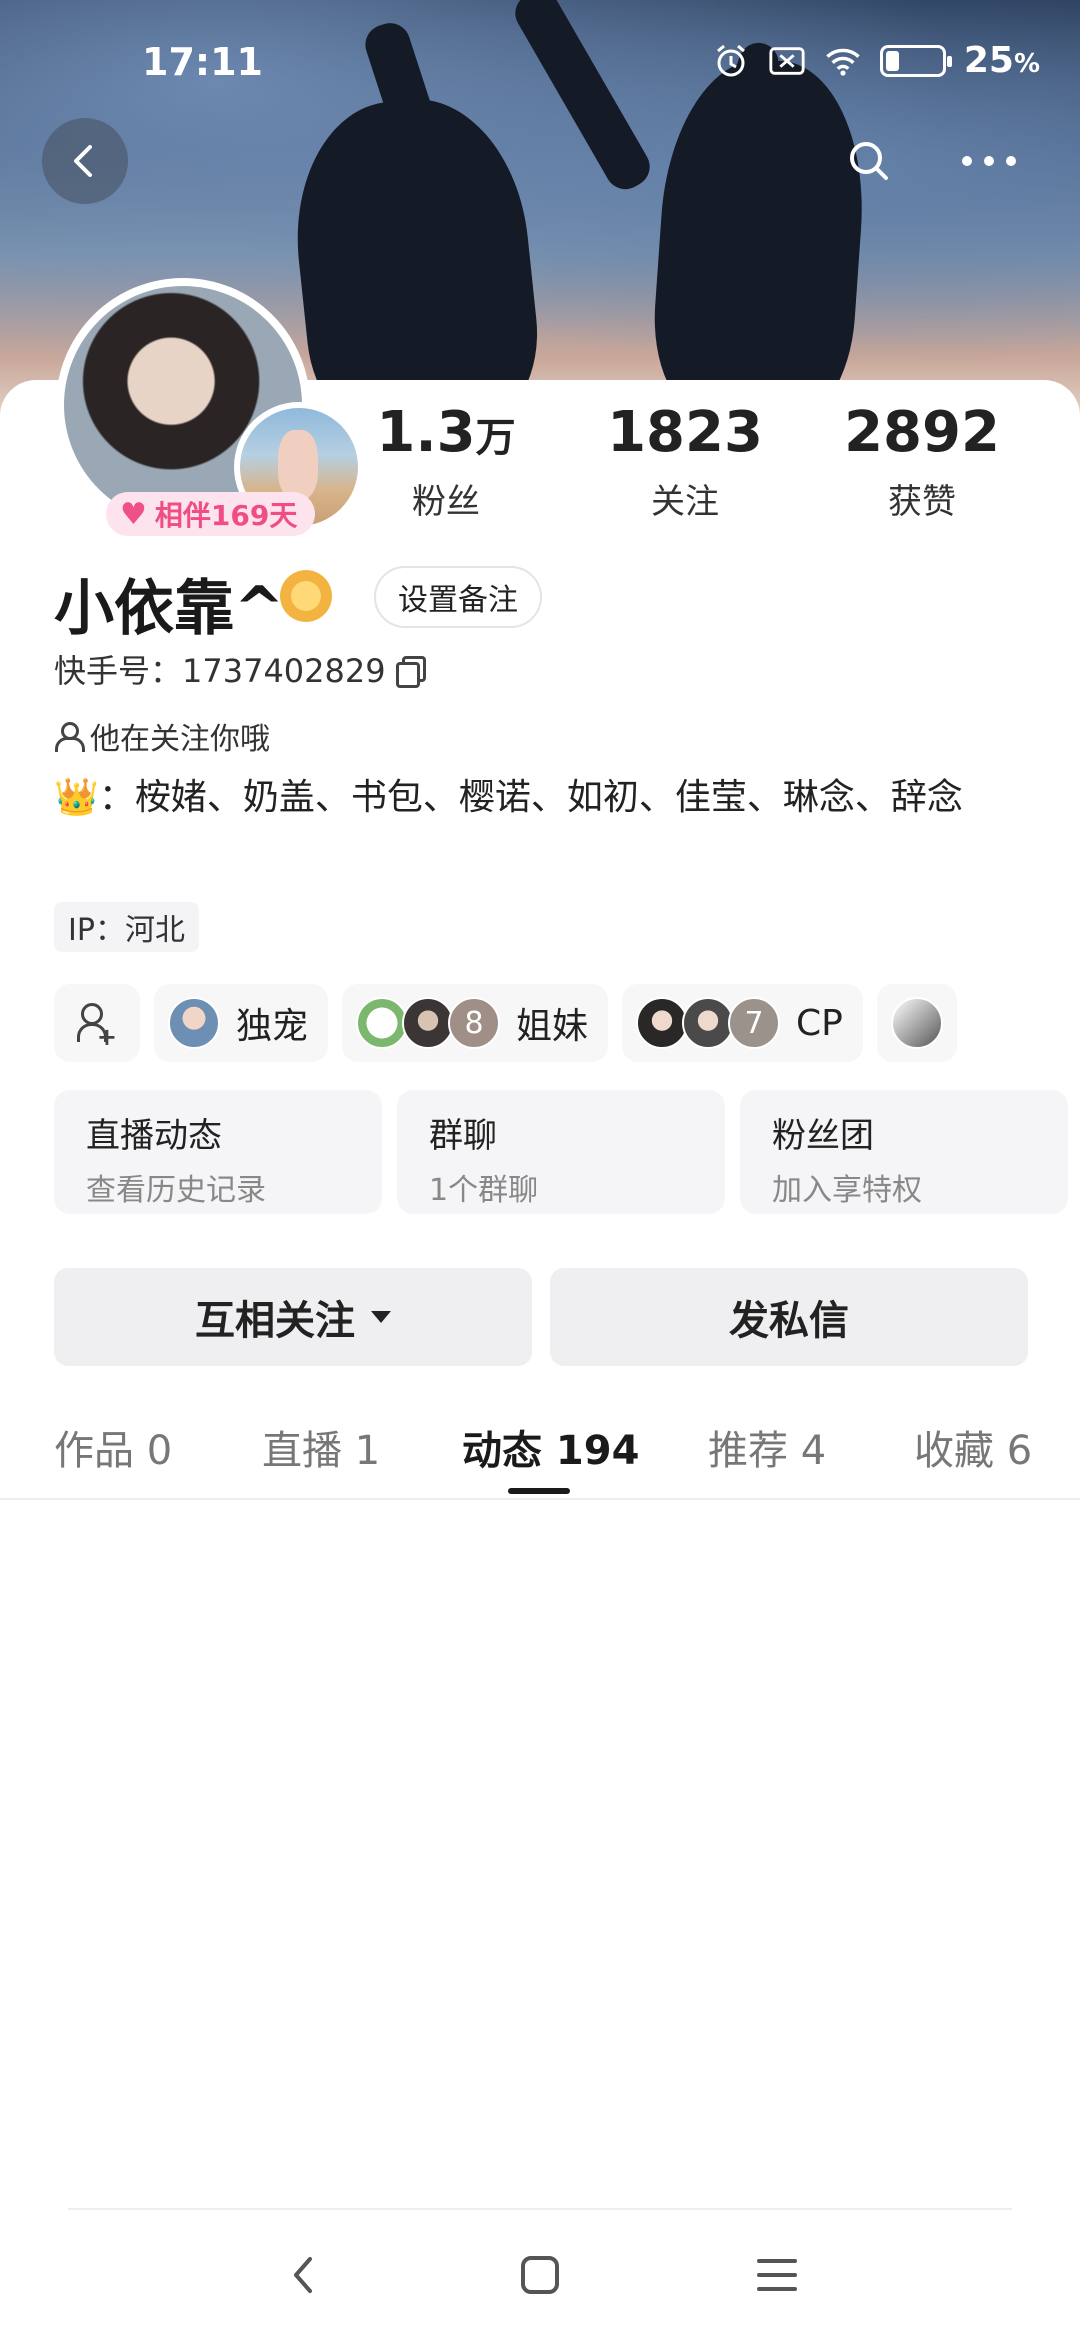 Image resolution: width=1080 pixels, height=2340 pixels. What do you see at coordinates (973, 1447) in the screenshot?
I see `tab-favorites: 收藏 6` at bounding box center [973, 1447].